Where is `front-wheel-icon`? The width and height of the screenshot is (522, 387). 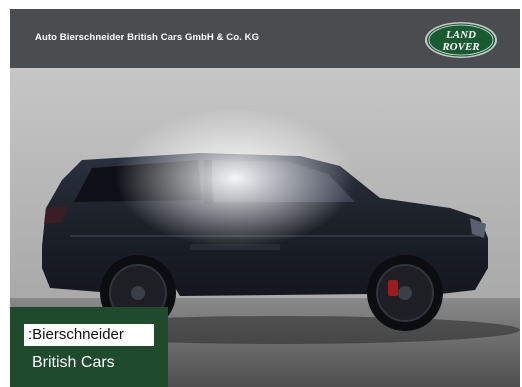 front-wheel-icon is located at coordinates (405, 293).